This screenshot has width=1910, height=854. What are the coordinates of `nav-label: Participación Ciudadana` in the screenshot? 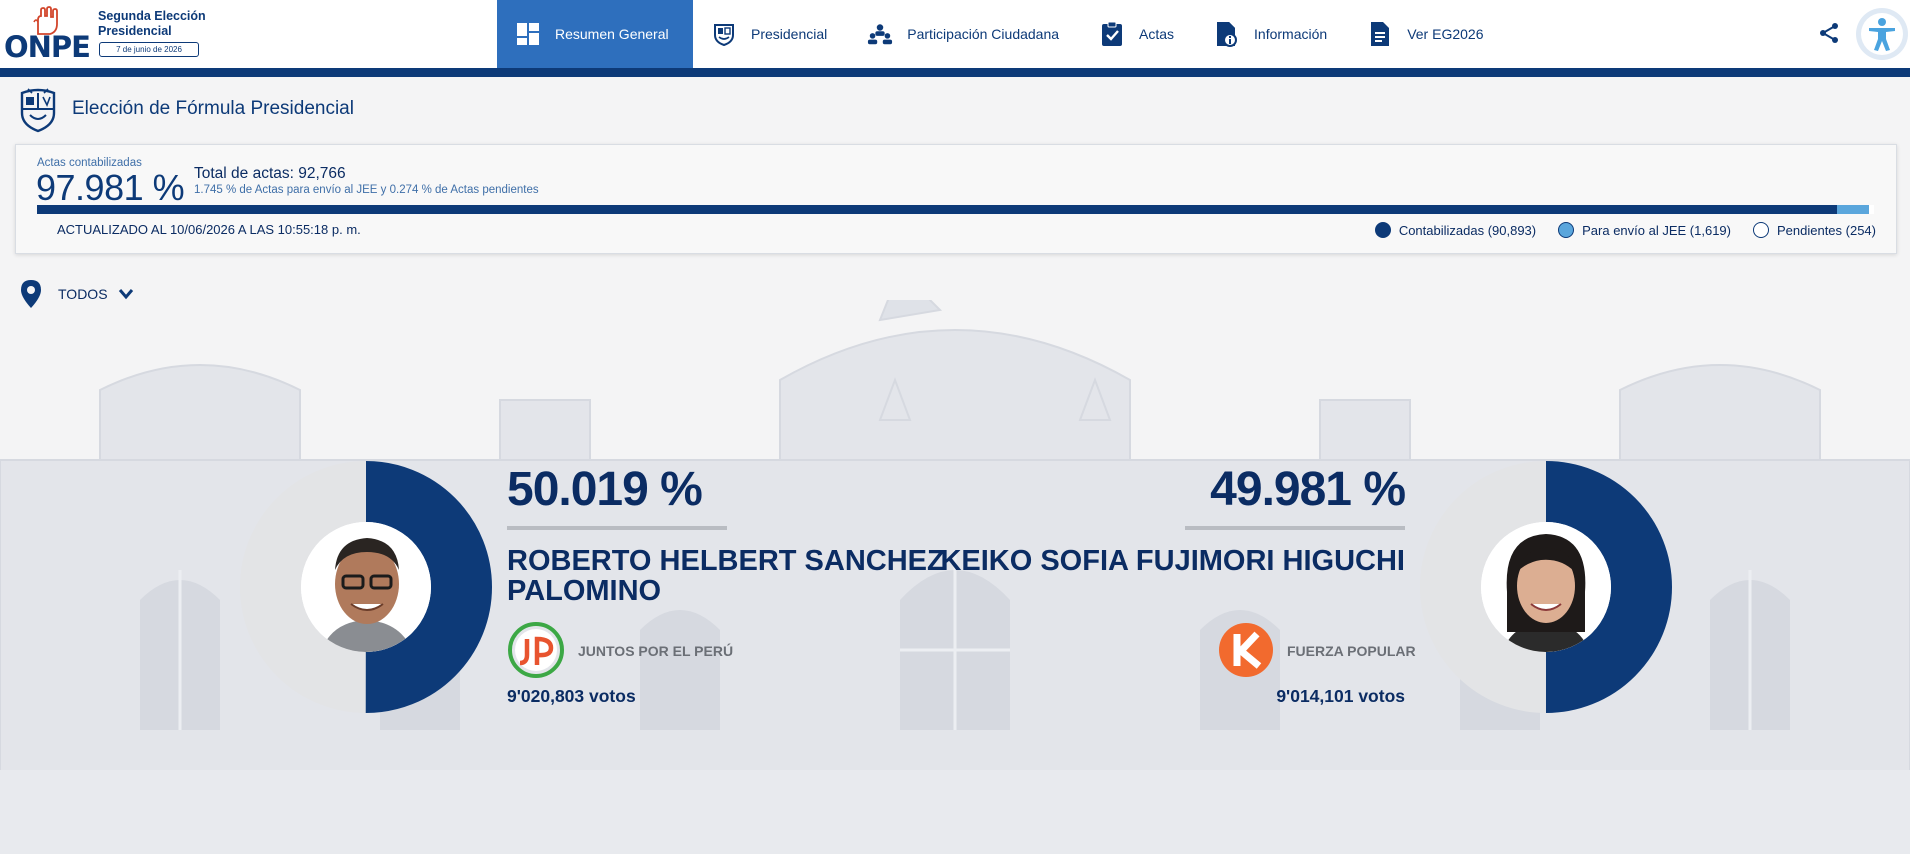 It's located at (983, 34).